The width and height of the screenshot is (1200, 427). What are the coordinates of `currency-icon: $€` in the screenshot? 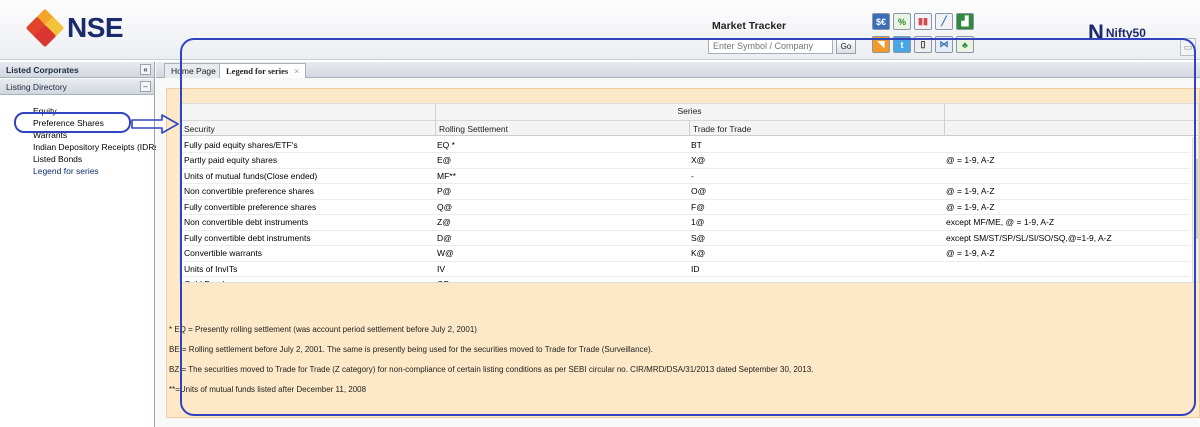 It's located at (881, 21).